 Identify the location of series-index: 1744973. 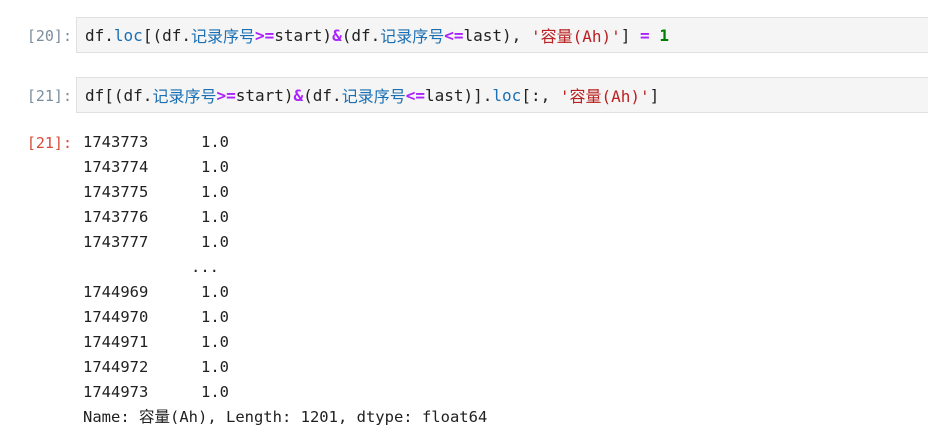
(116, 392).